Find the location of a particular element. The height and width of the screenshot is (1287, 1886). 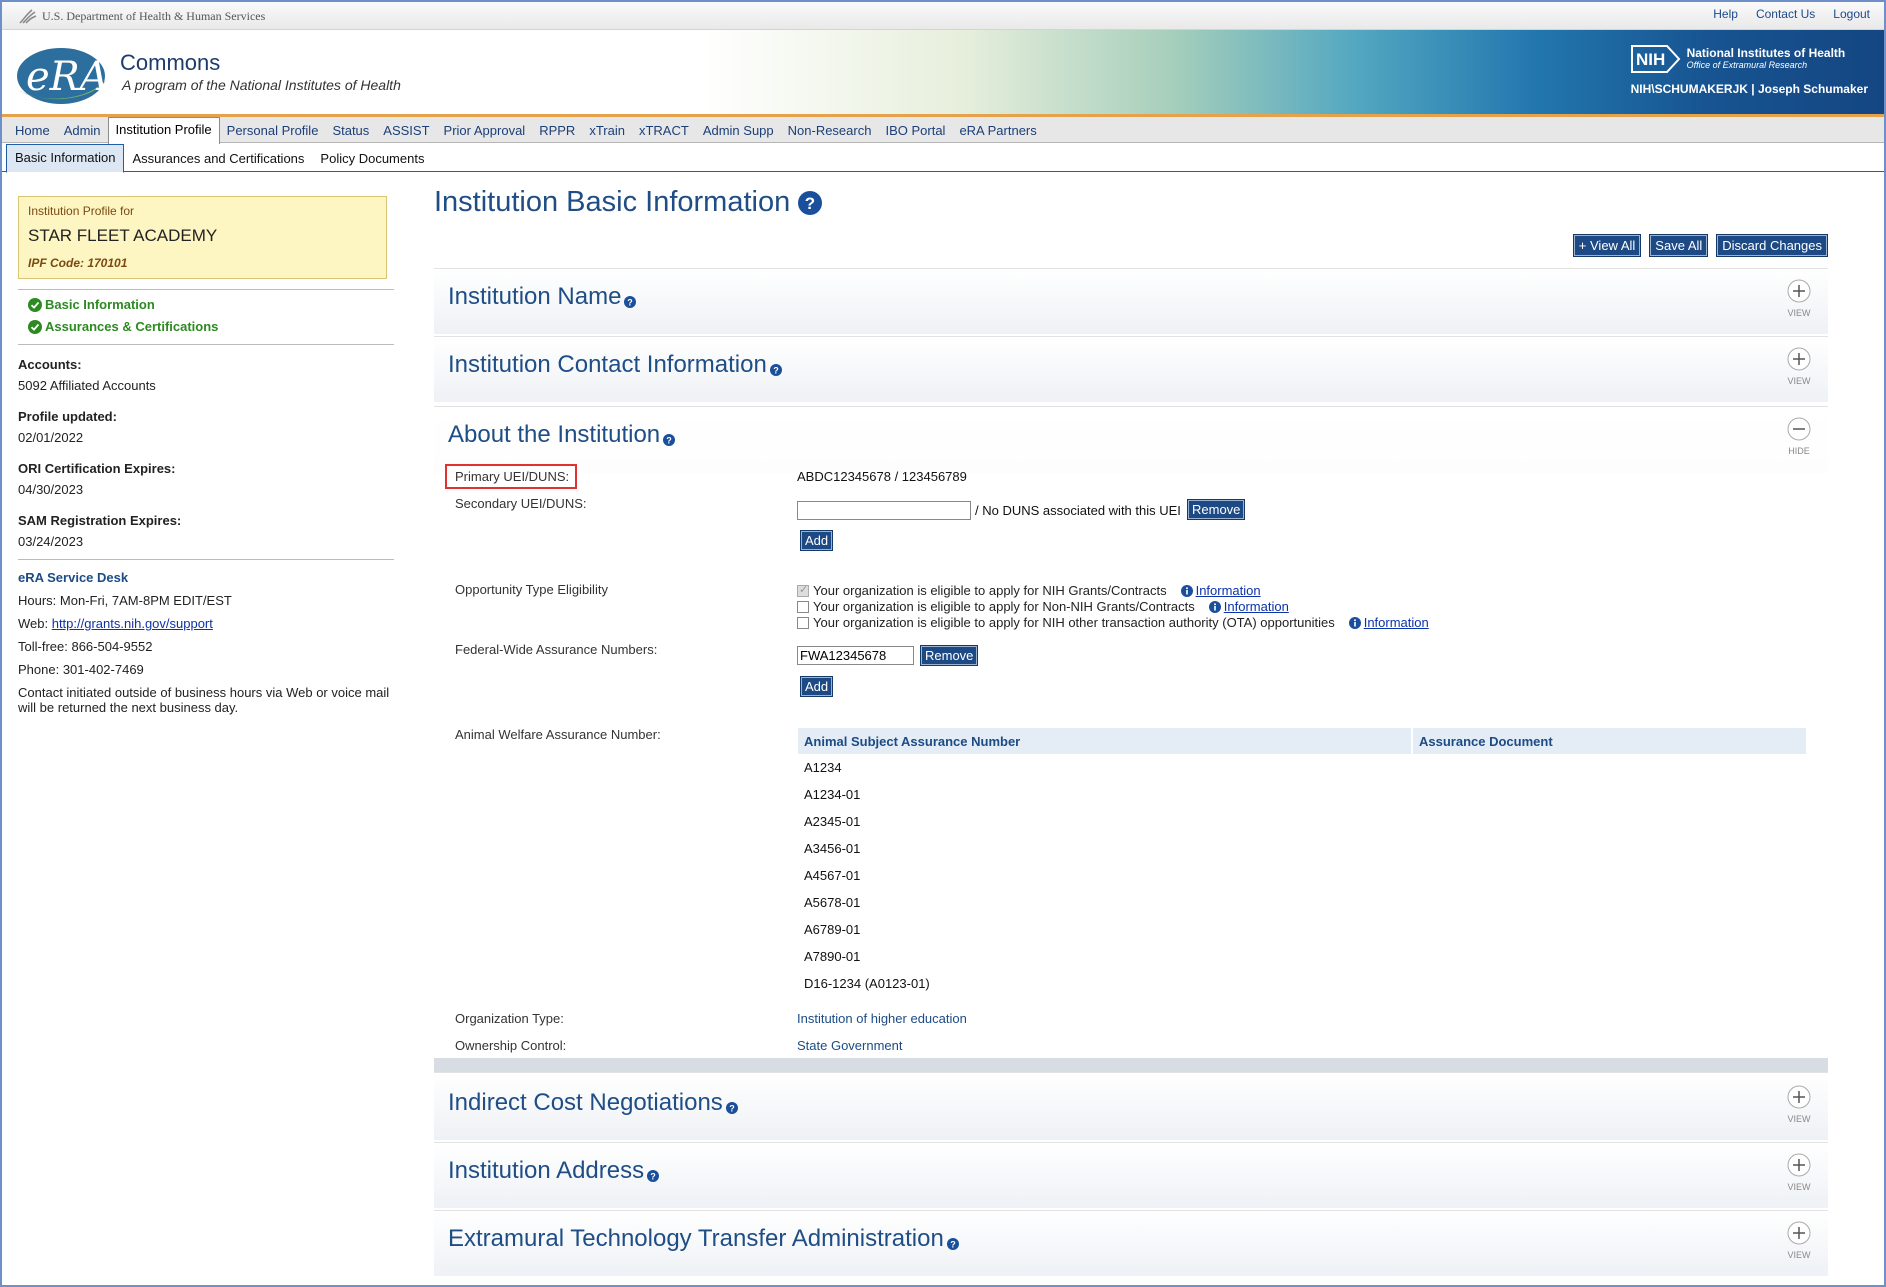

add-secondary-button: Add is located at coordinates (817, 540).